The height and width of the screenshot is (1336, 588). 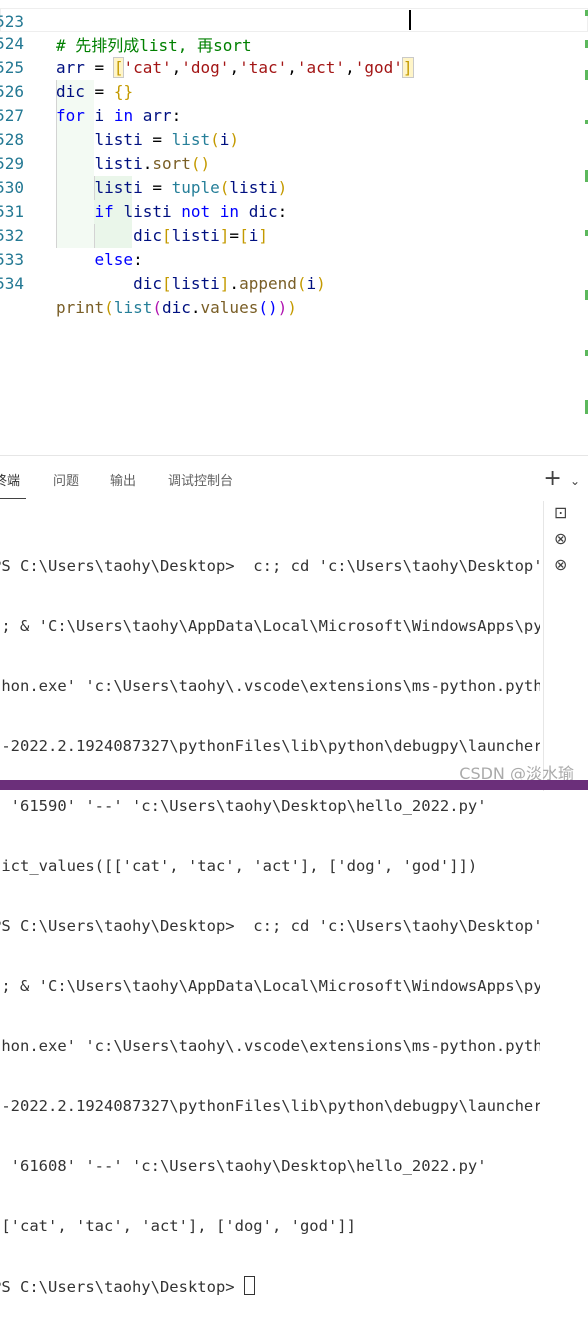 I want to click on code-text: listi.sort(), so click(x=152, y=163).